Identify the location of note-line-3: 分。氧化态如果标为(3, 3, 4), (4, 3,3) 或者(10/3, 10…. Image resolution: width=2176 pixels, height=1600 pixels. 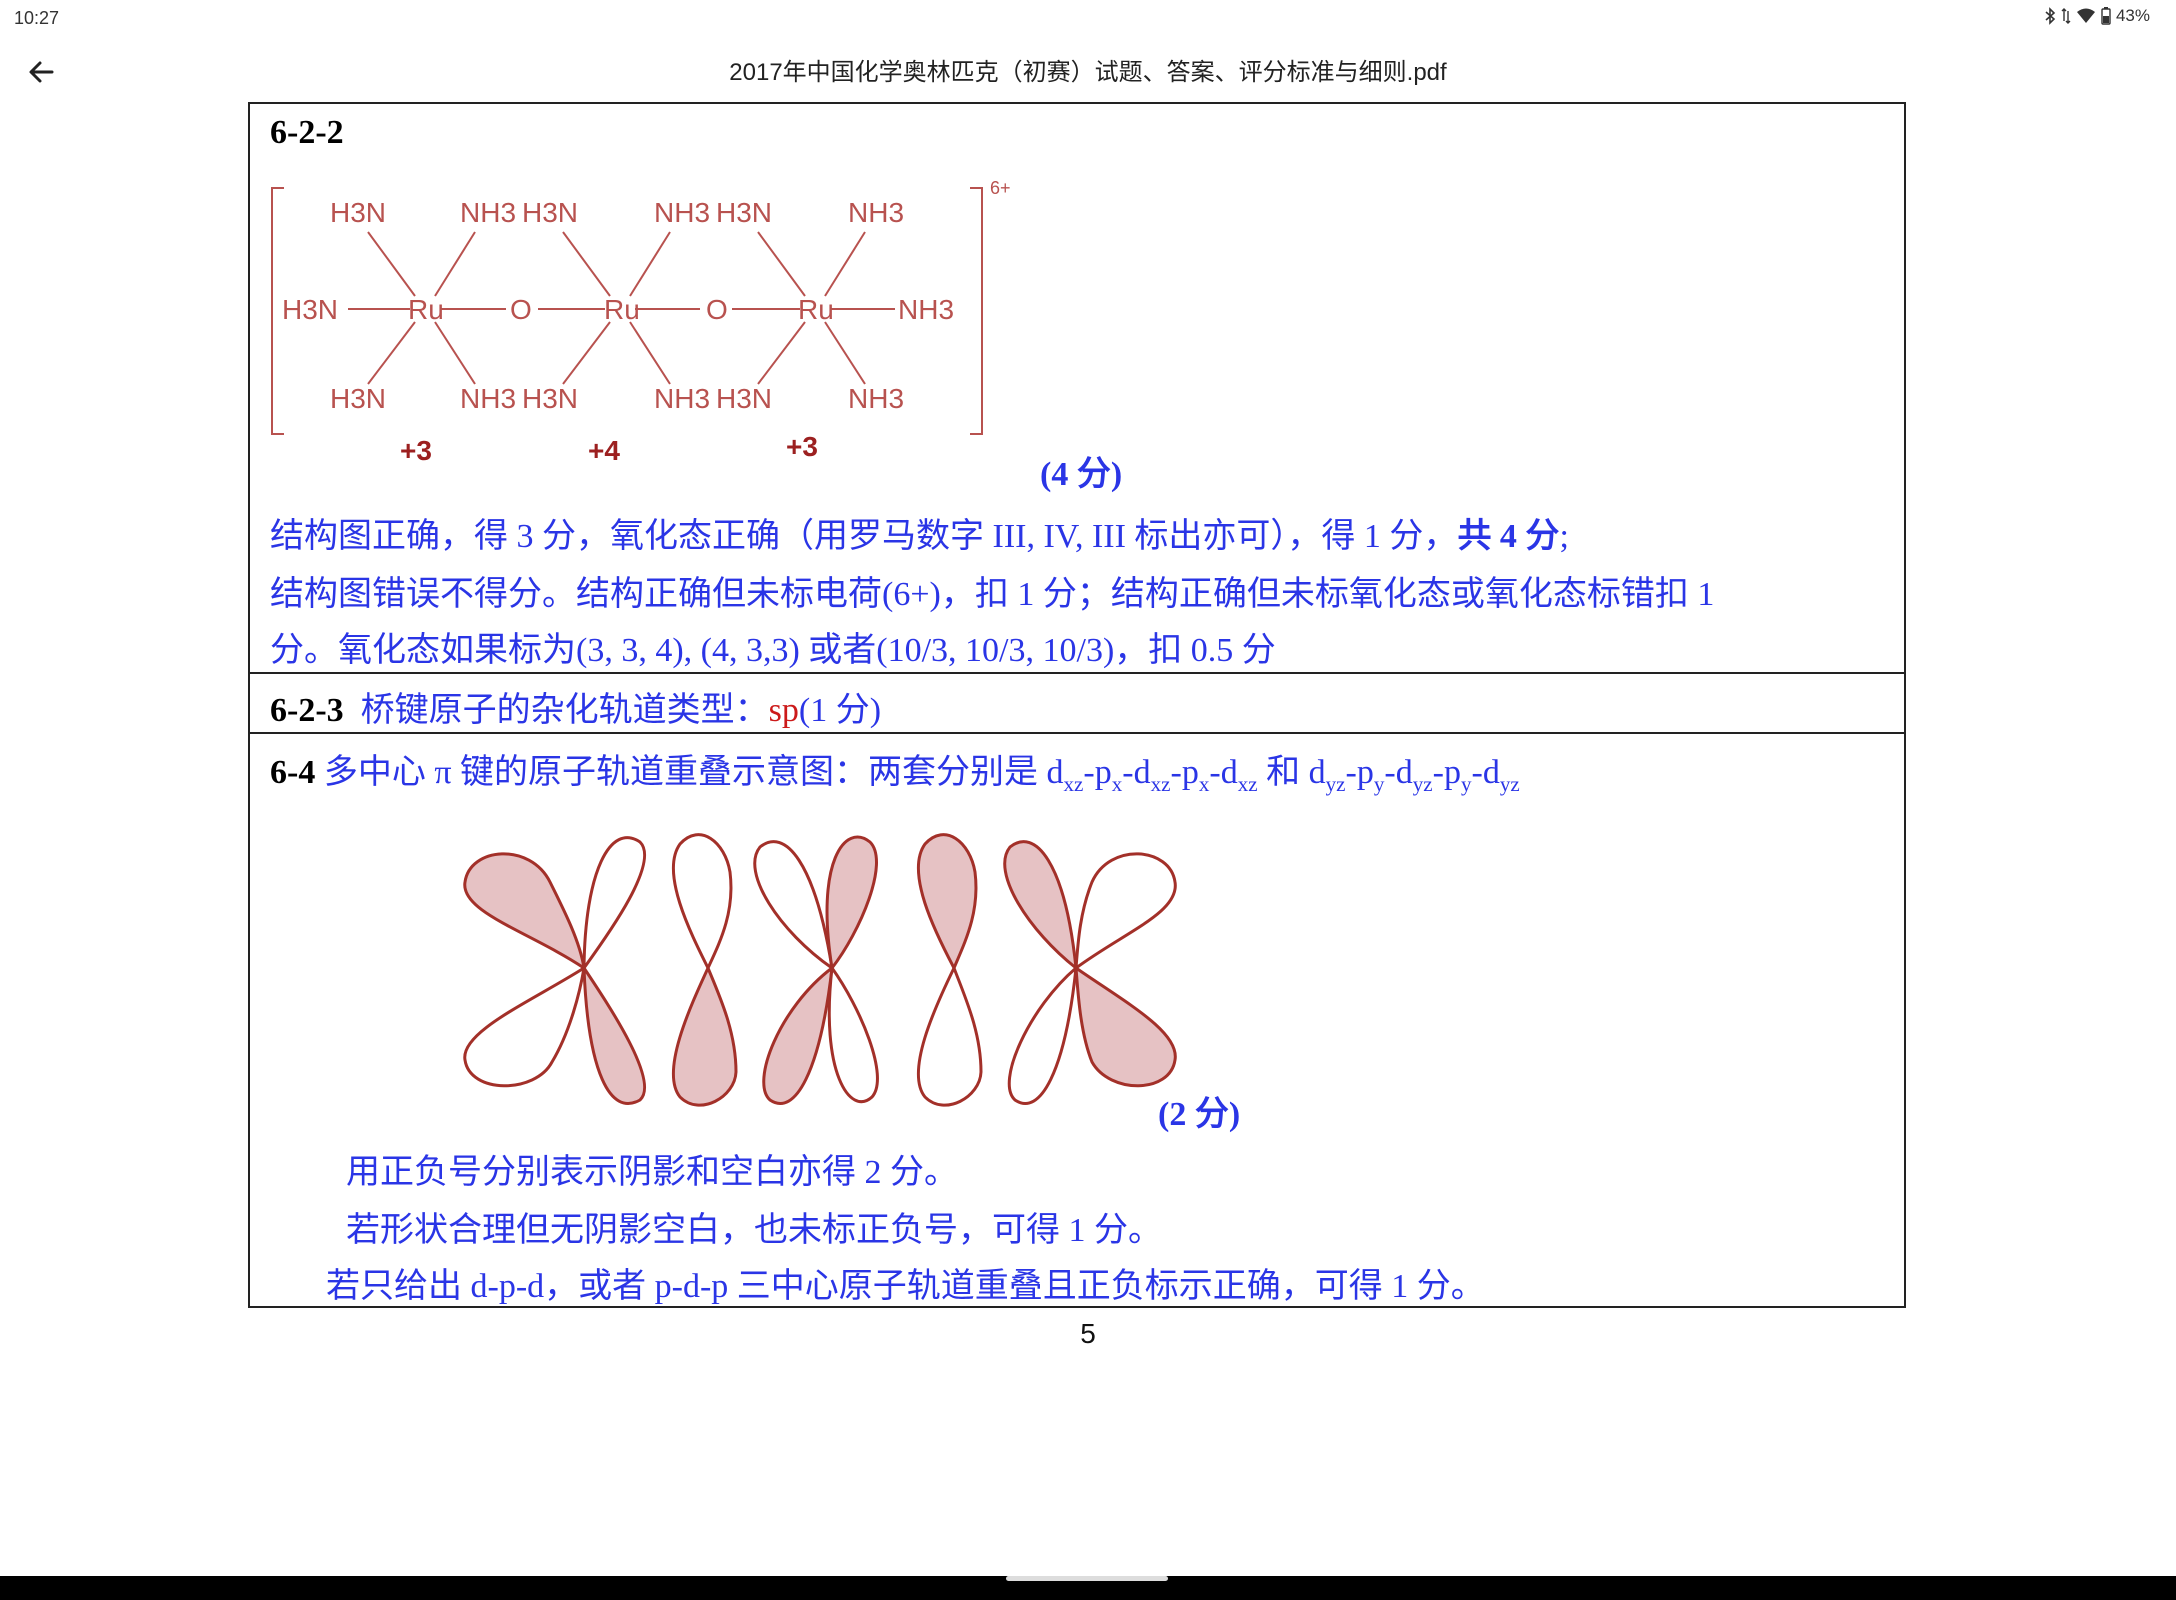
(773, 650).